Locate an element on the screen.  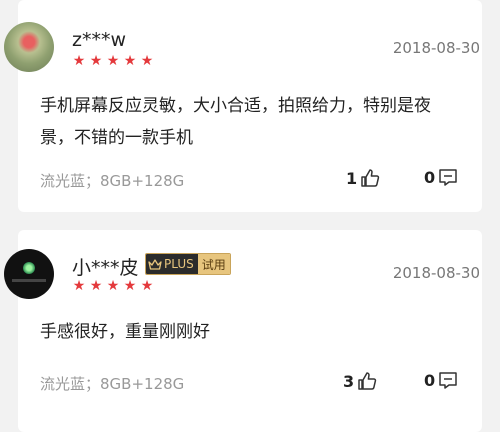
like-count: 1 is located at coordinates (352, 178).